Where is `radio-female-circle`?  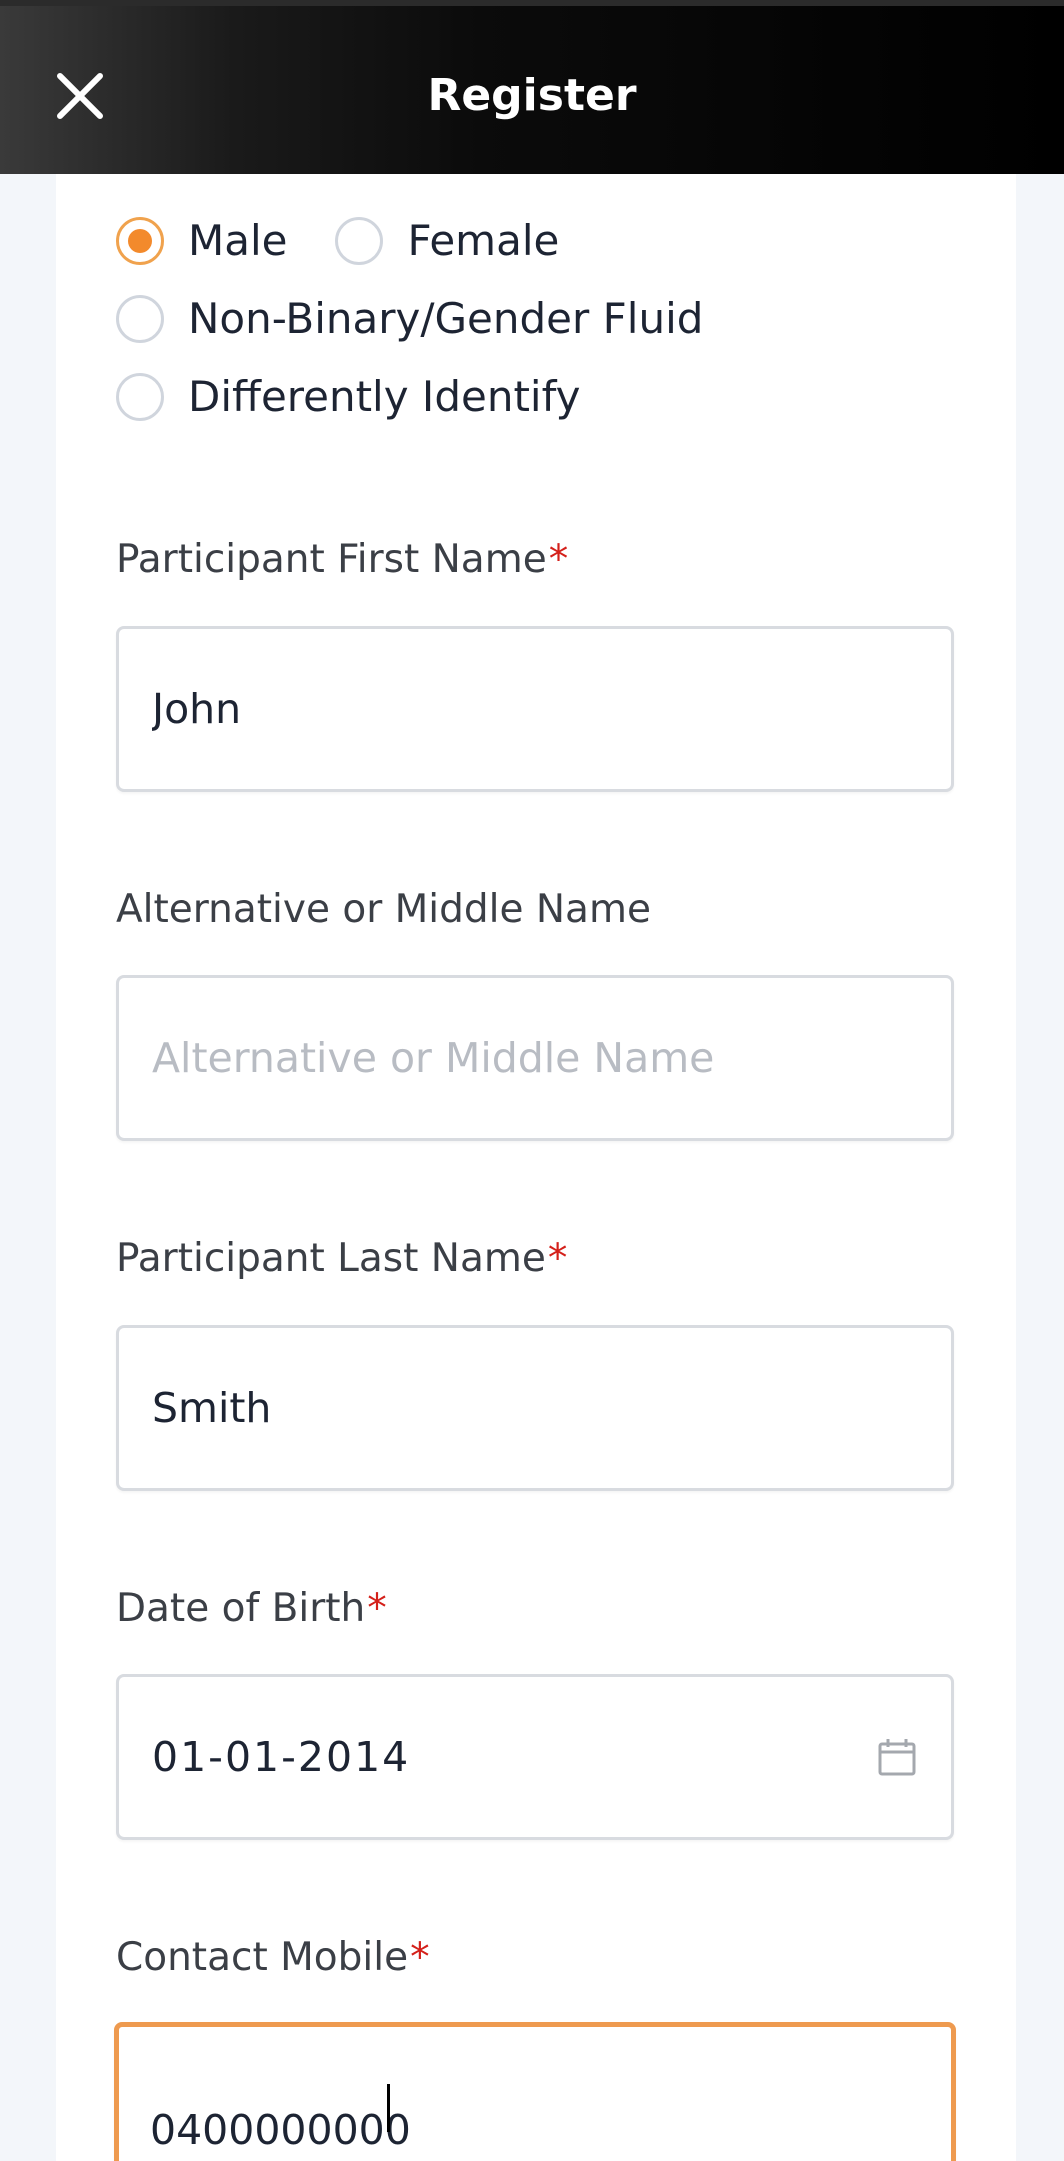 radio-female-circle is located at coordinates (359, 241).